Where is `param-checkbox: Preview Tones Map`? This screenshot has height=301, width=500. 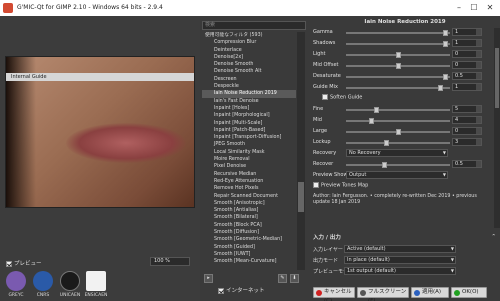 param-checkbox: Preview Tones Map is located at coordinates (340, 185).